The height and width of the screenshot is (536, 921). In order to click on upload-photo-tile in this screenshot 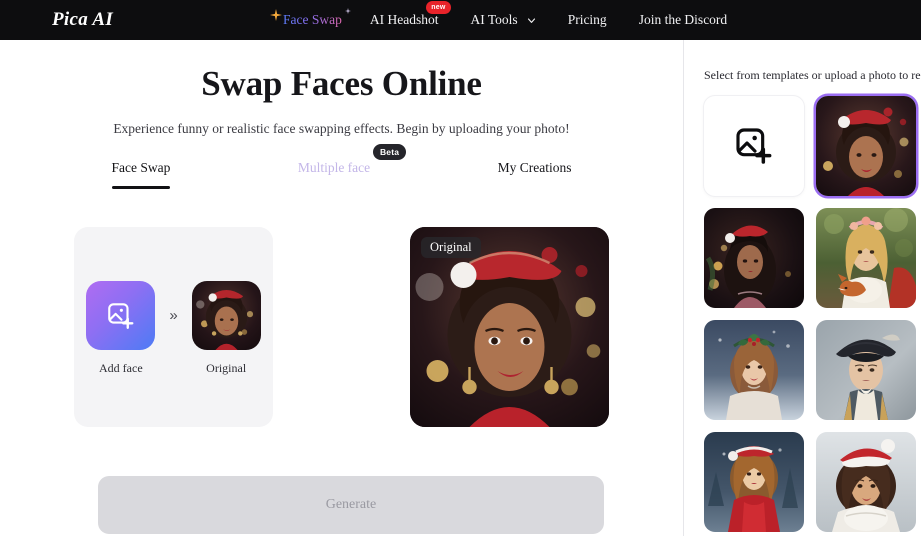, I will do `click(754, 146)`.